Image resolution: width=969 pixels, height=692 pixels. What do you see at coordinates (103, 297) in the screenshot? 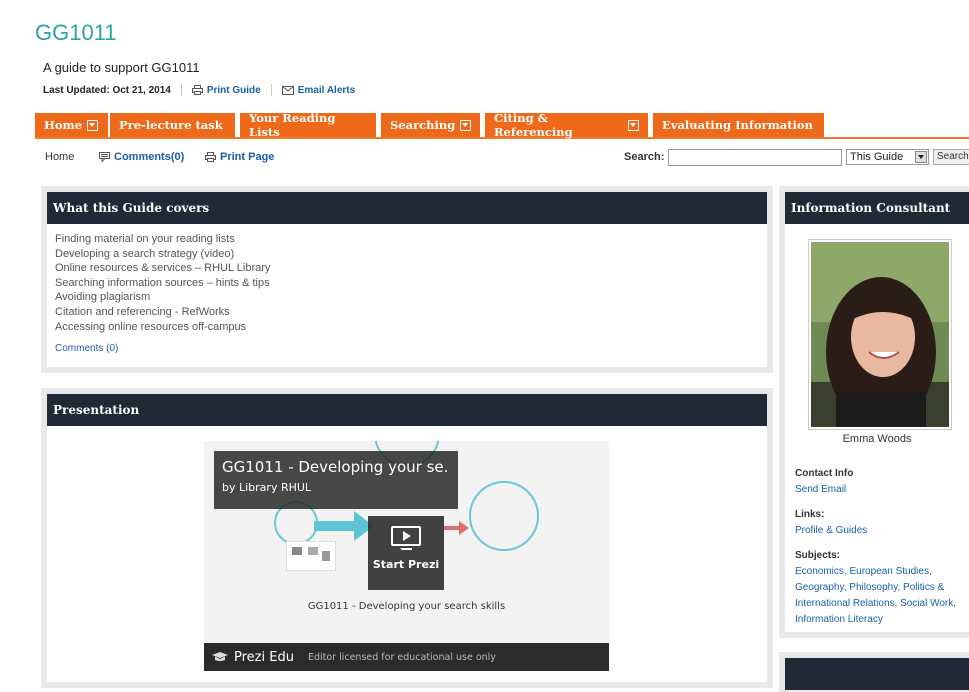
I see `list-item: Avoiding plagiarism` at bounding box center [103, 297].